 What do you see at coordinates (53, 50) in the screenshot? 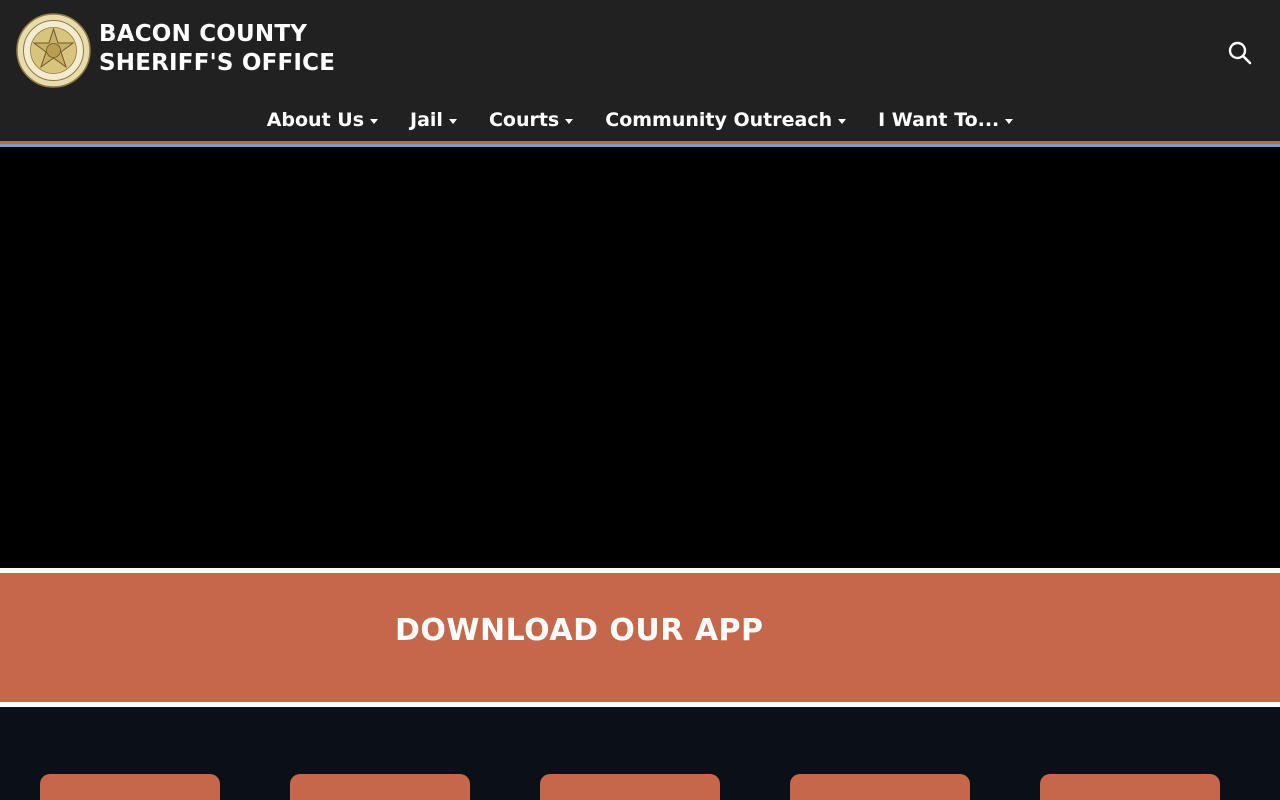
I see `sheriff-badge-logo` at bounding box center [53, 50].